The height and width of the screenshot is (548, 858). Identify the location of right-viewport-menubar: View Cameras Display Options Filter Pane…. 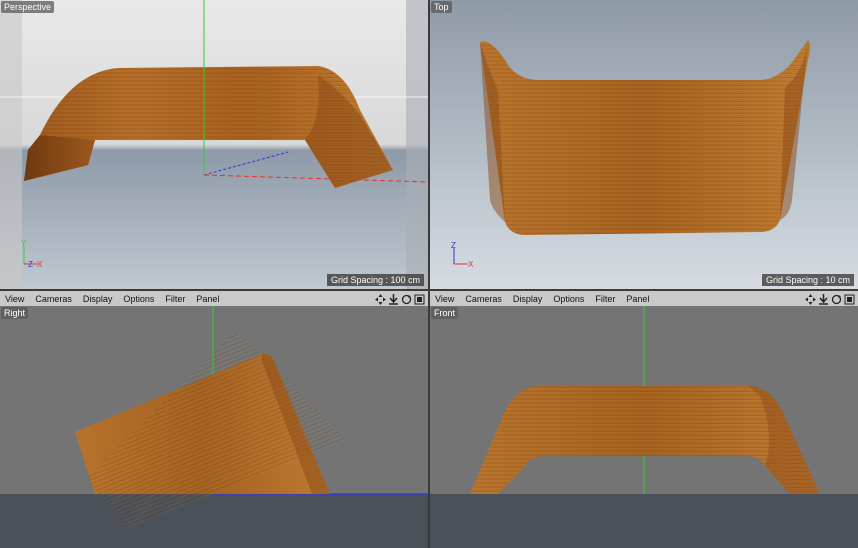
(214, 298).